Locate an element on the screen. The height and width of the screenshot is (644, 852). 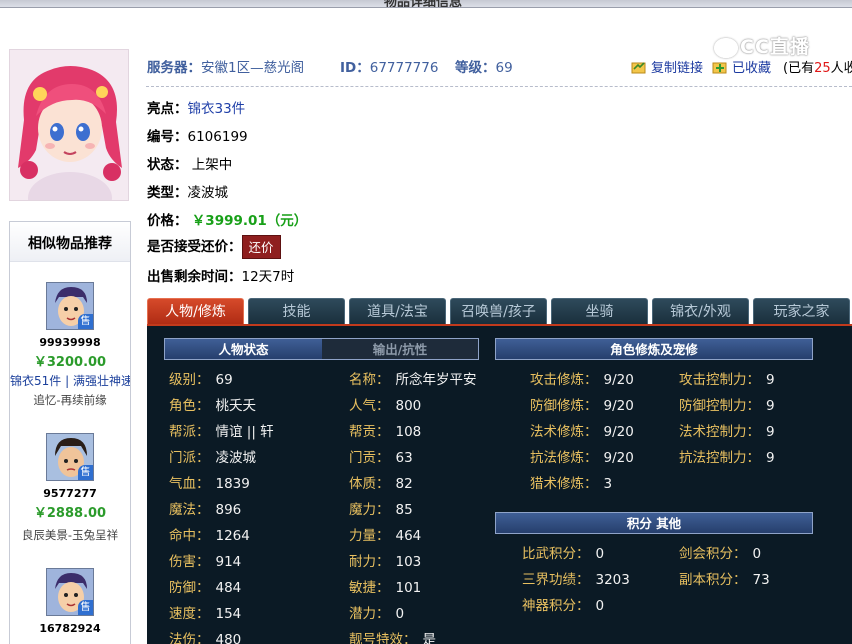
stat-item-label: 帮贡： is located at coordinates (369, 432).